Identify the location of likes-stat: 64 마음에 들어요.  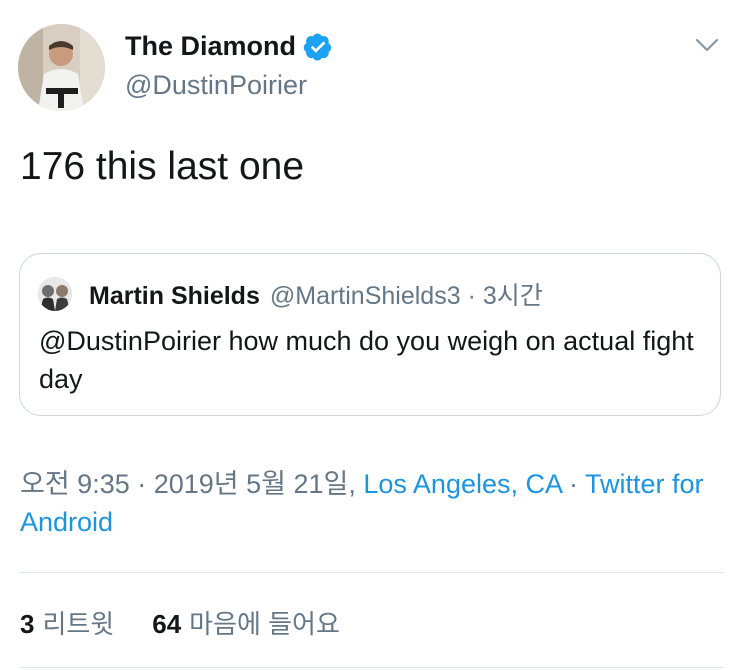
(246, 622).